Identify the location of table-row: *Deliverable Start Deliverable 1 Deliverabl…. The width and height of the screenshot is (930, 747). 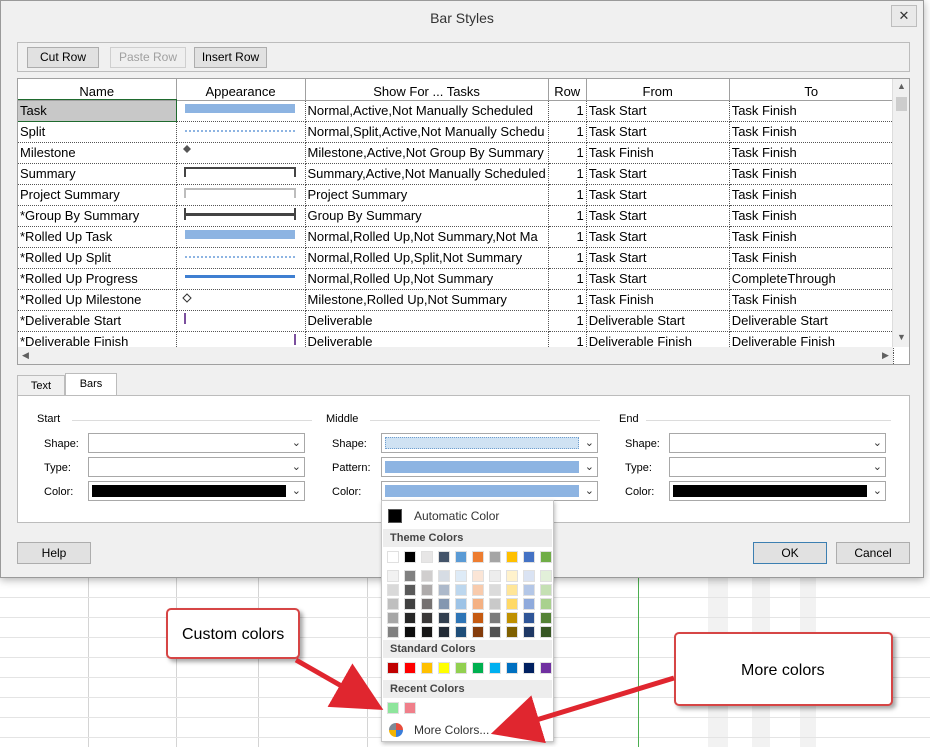
(456, 321).